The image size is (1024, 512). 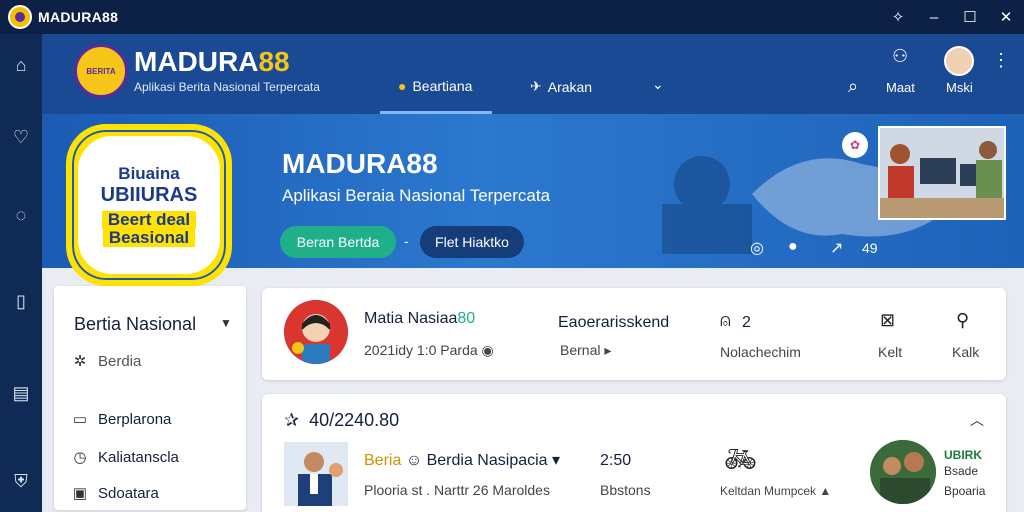 What do you see at coordinates (212, 61) in the screenshot?
I see `brand-title: MADURA88` at bounding box center [212, 61].